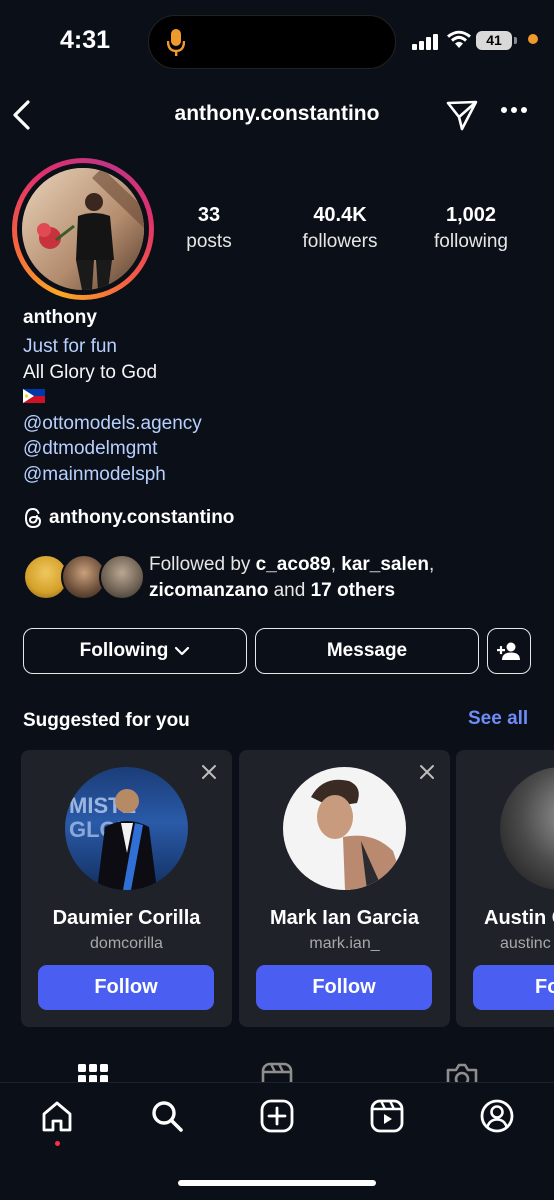  What do you see at coordinates (90, 372) in the screenshot?
I see `bio-text-line: All Glory to God` at bounding box center [90, 372].